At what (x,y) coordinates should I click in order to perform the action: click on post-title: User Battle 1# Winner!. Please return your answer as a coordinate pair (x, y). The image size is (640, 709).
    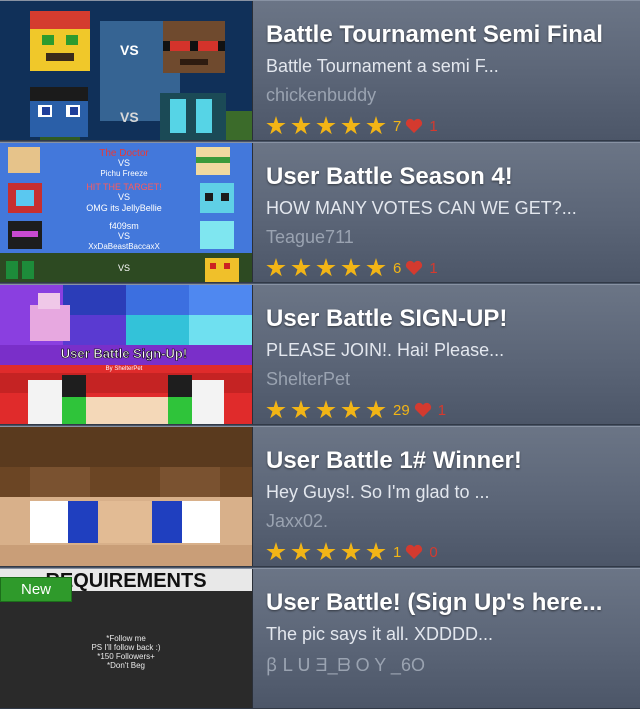
    Looking at the image, I should click on (394, 461).